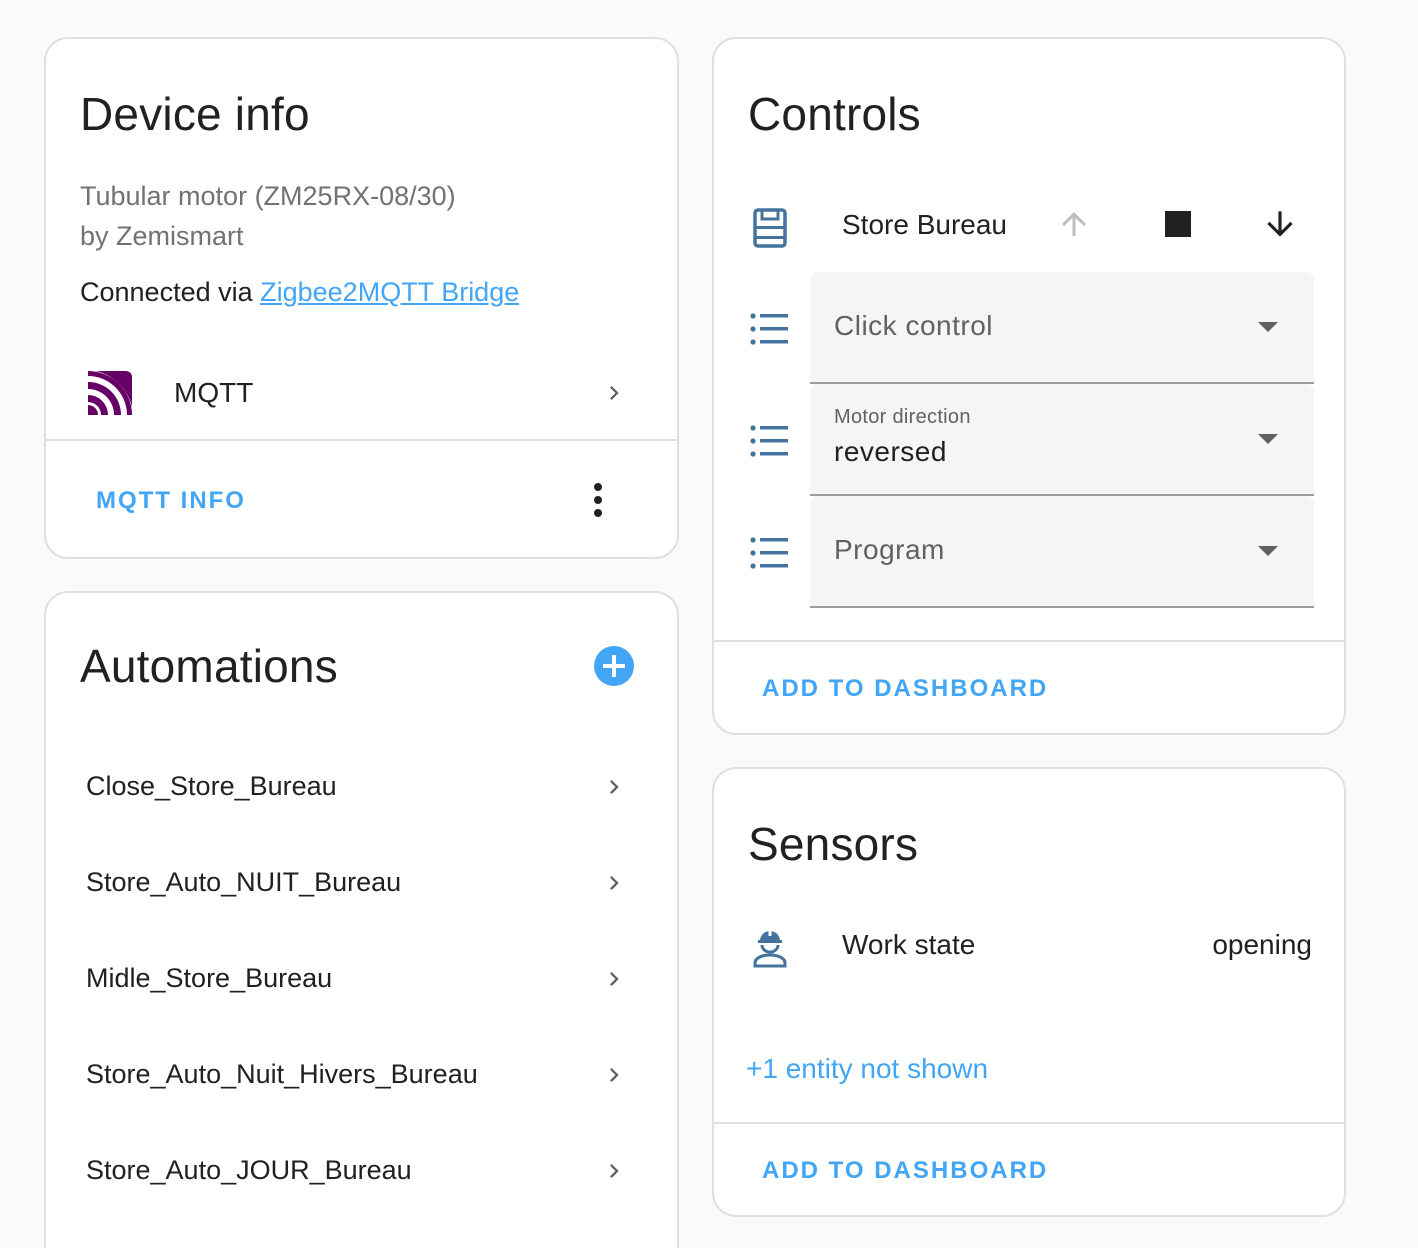 This screenshot has width=1418, height=1248. I want to click on automation-item: Store_Auto_NUIT_Bureau, so click(361, 885).